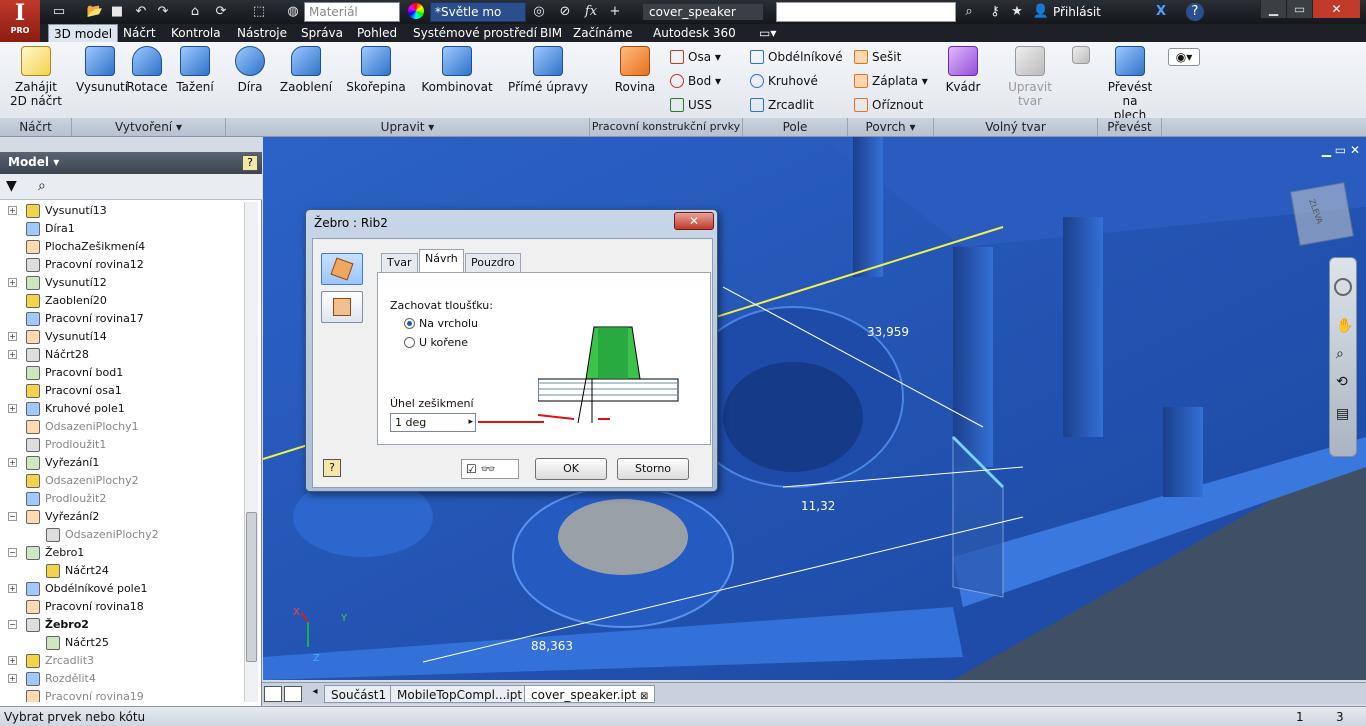 The height and width of the screenshot is (726, 1366). Describe the element at coordinates (122, 625) in the screenshot. I see `tree-item: − Žebro2` at that location.